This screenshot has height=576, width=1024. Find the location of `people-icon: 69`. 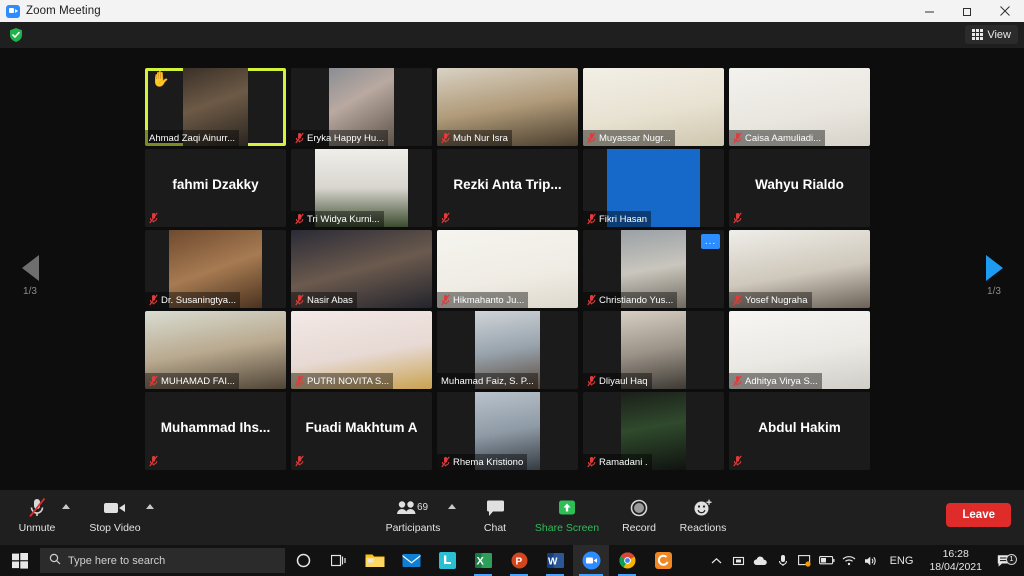

people-icon: 69 is located at coordinates (413, 508).